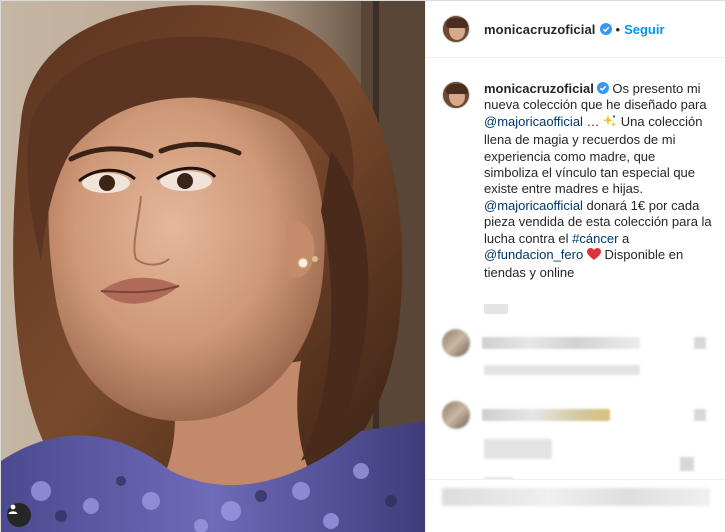  Describe the element at coordinates (644, 29) in the screenshot. I see `follow-button: Seguir` at that location.